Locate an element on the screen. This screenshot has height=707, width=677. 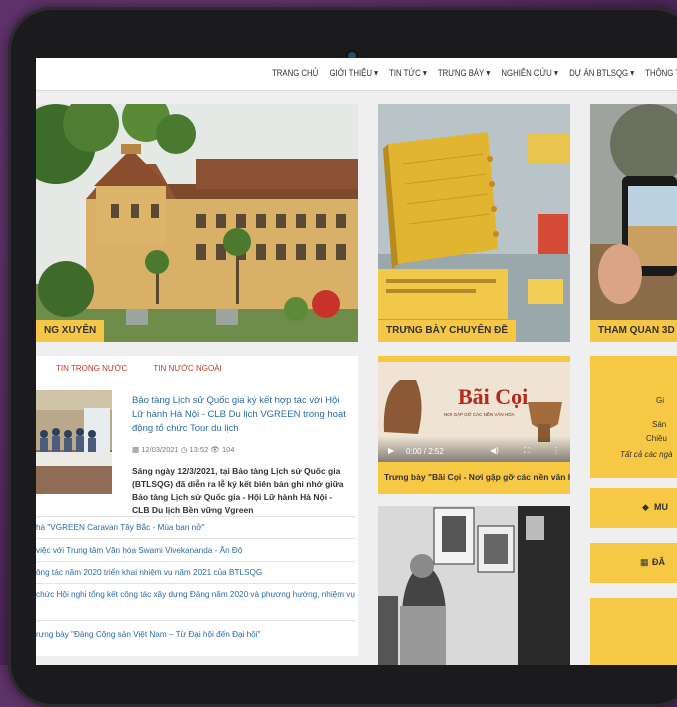
news-tabs: TIN TRONG NƯỚC TIN NƯỚC NGOÀI is located at coordinates (151, 368).